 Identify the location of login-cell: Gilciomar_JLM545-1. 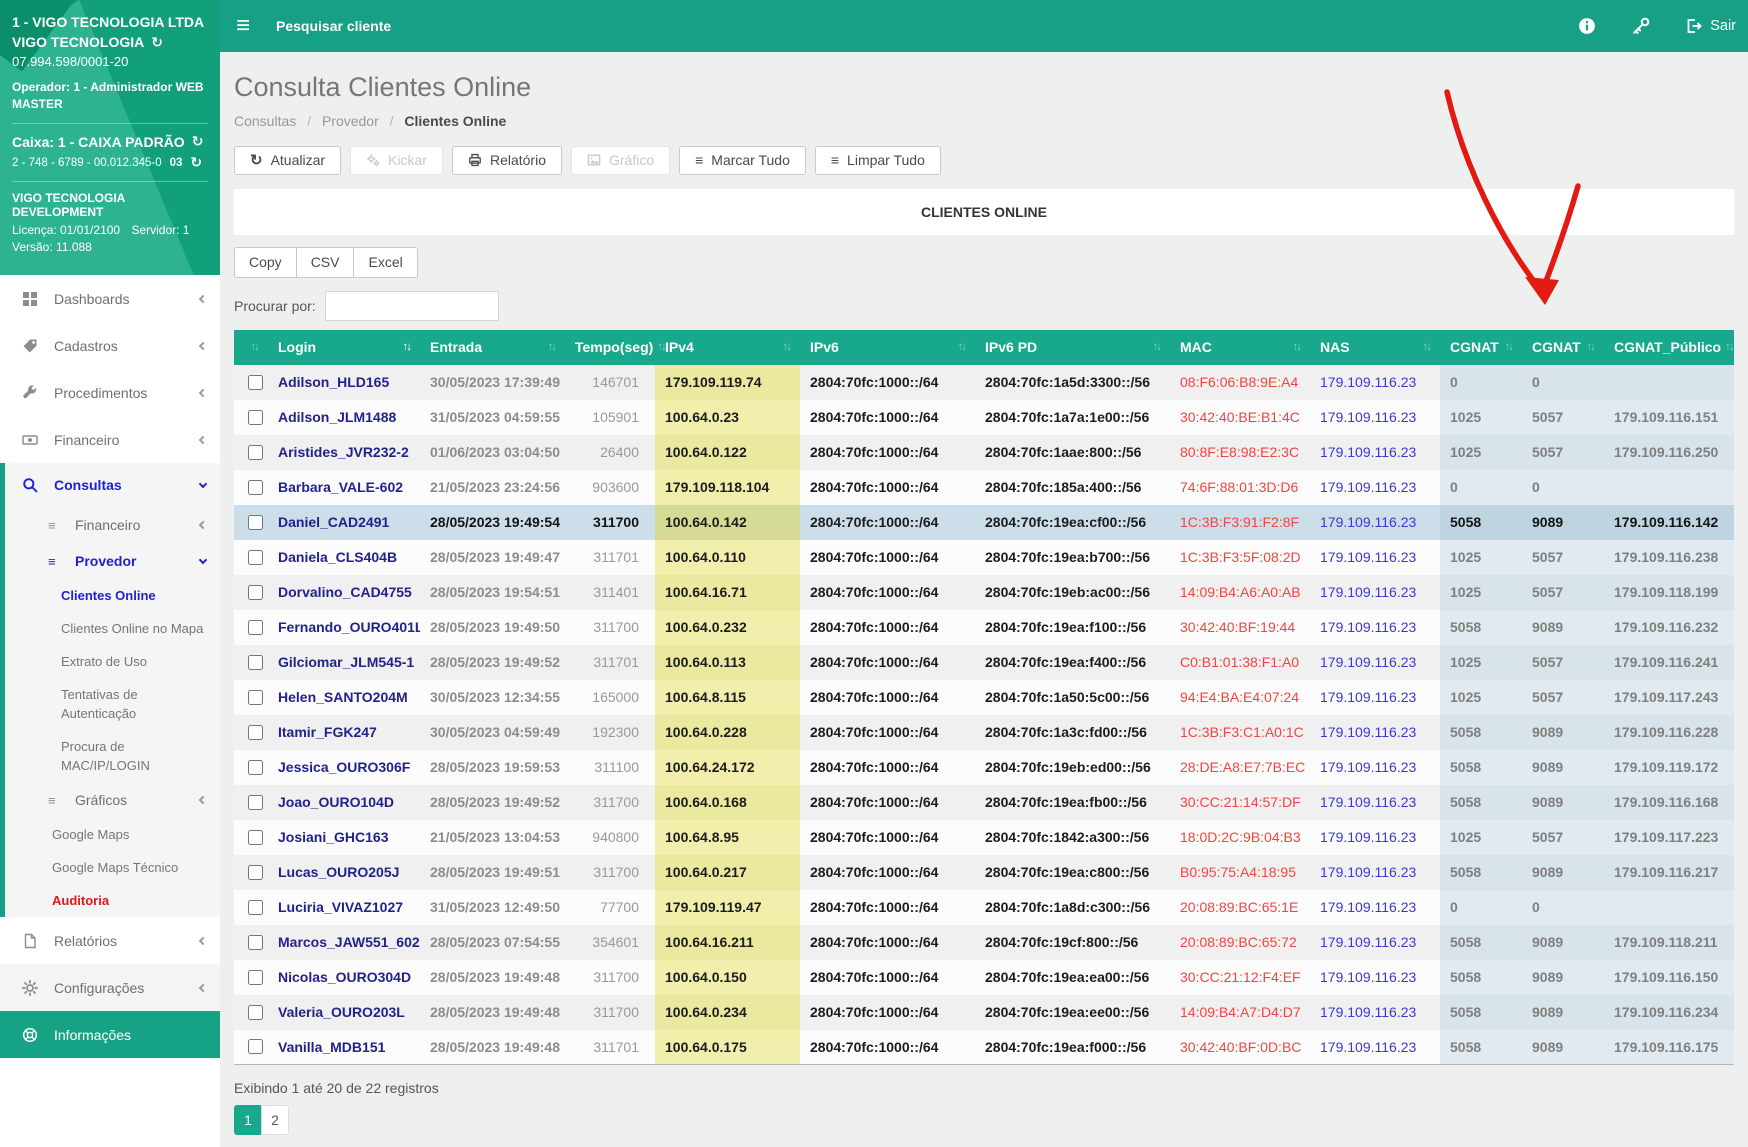
(344, 662).